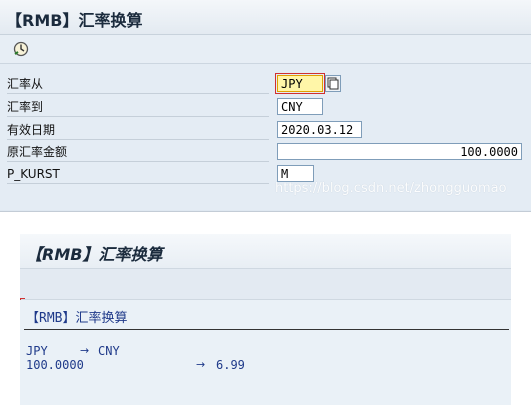  Describe the element at coordinates (295, 173) in the screenshot. I see `kurst-input: M` at that location.